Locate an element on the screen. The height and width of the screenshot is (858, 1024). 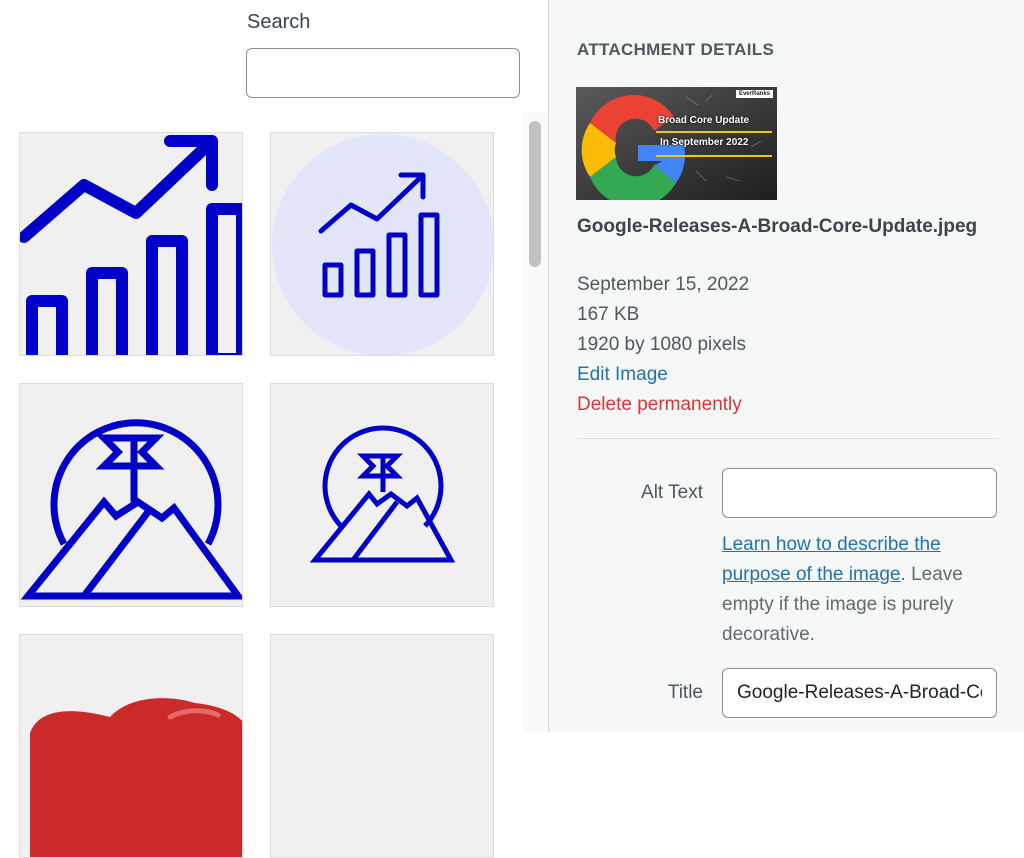
media-item-mountain-flag-small is located at coordinates (382, 495).